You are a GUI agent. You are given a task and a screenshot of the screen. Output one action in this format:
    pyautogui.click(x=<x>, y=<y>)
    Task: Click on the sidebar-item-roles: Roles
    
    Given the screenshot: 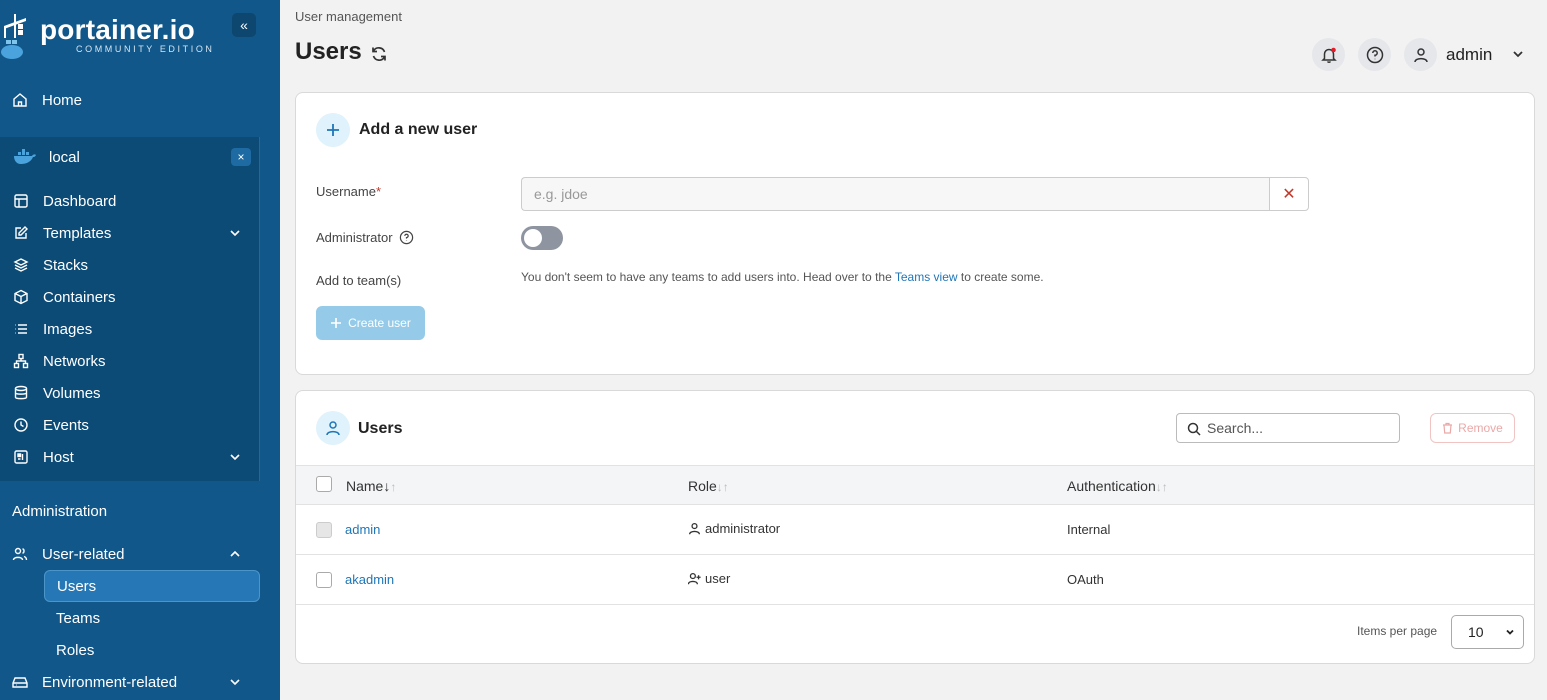 What is the action you would take?
    pyautogui.click(x=152, y=650)
    